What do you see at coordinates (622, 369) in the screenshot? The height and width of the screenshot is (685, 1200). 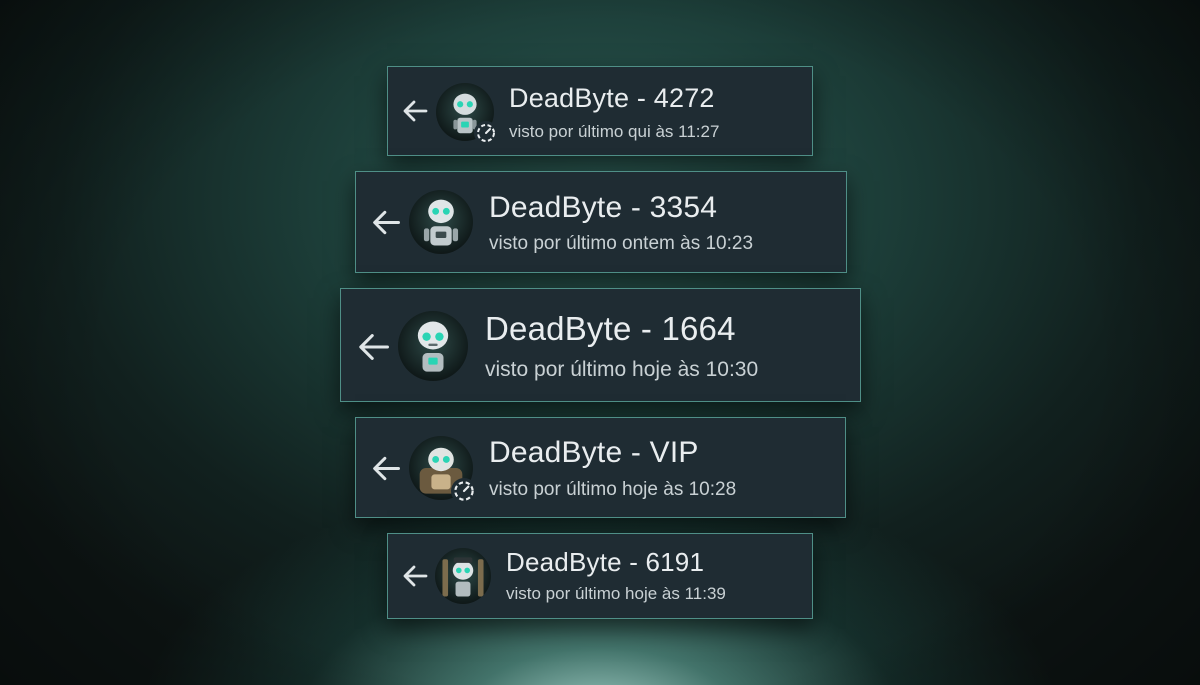 I see `last-seen-status: visto por último hoje às 10:30` at bounding box center [622, 369].